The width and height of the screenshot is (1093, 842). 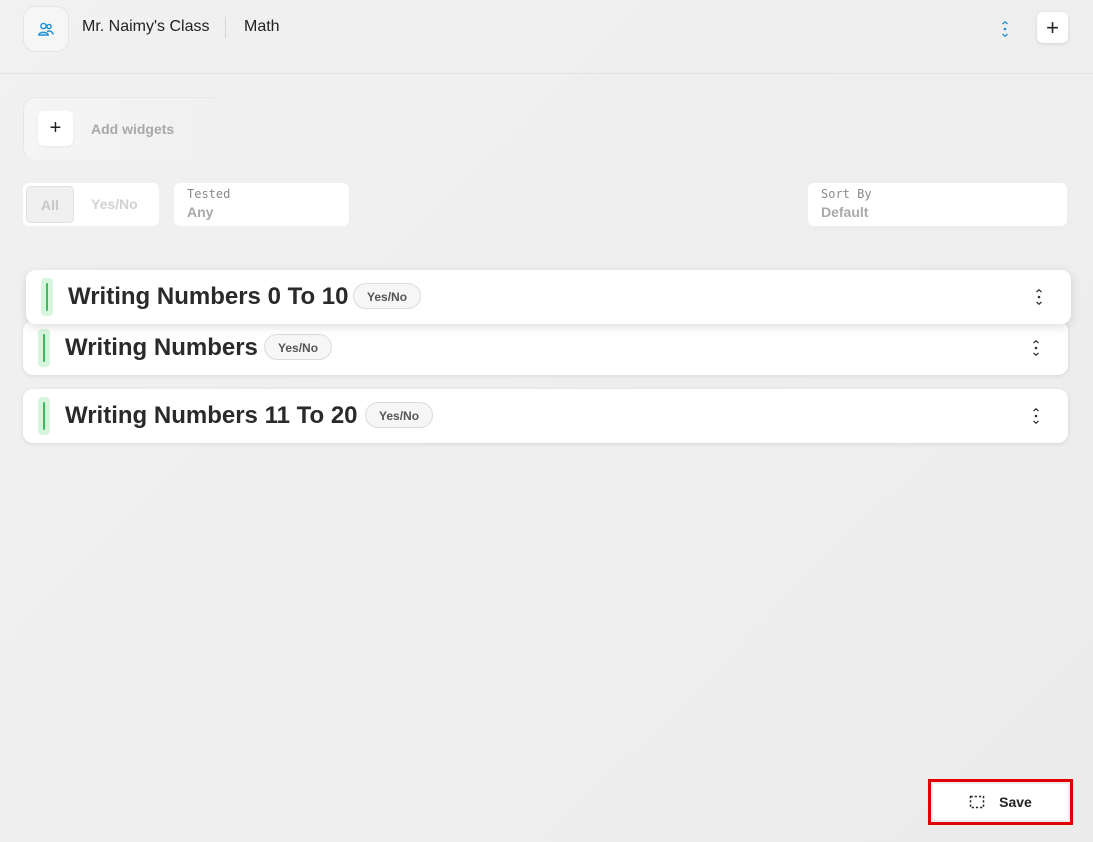 What do you see at coordinates (114, 204) in the screenshot?
I see `filter-yes-no-tab: Yes/No` at bounding box center [114, 204].